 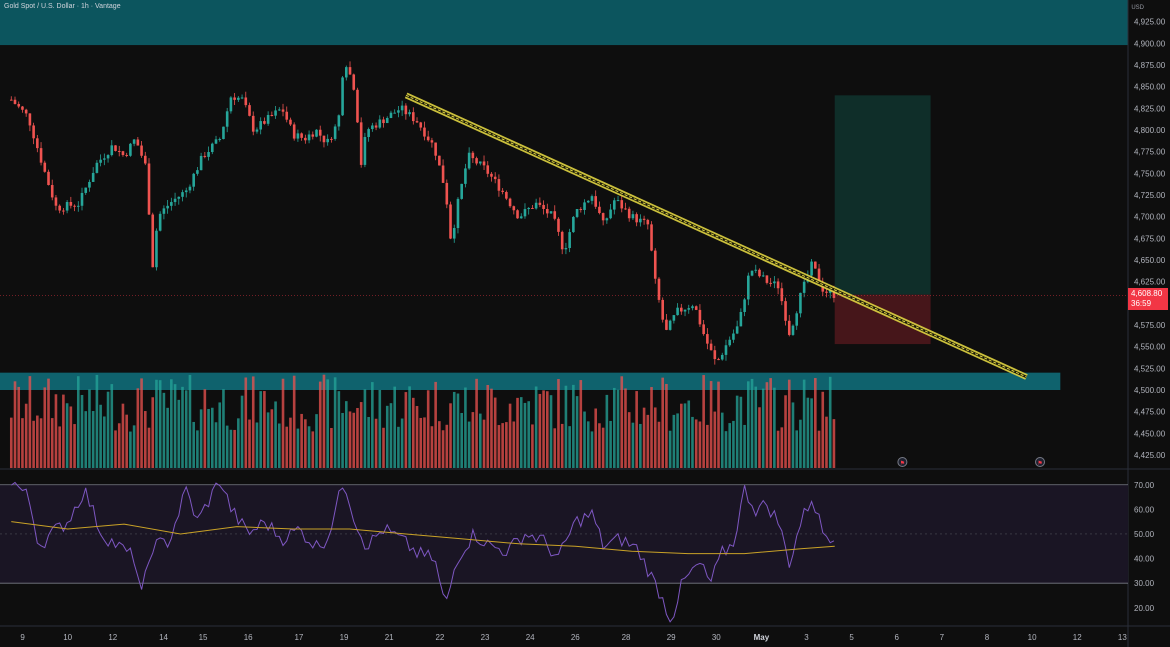 What do you see at coordinates (22, 637) in the screenshot?
I see `time-tick-label: 9` at bounding box center [22, 637].